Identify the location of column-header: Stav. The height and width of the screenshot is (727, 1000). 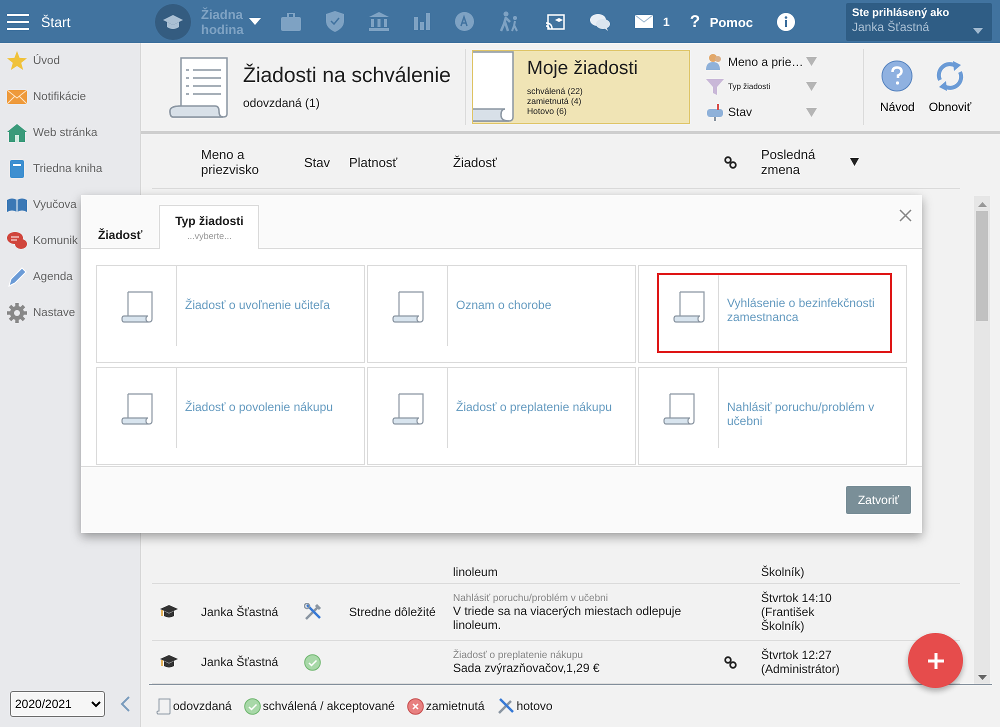
(320, 162).